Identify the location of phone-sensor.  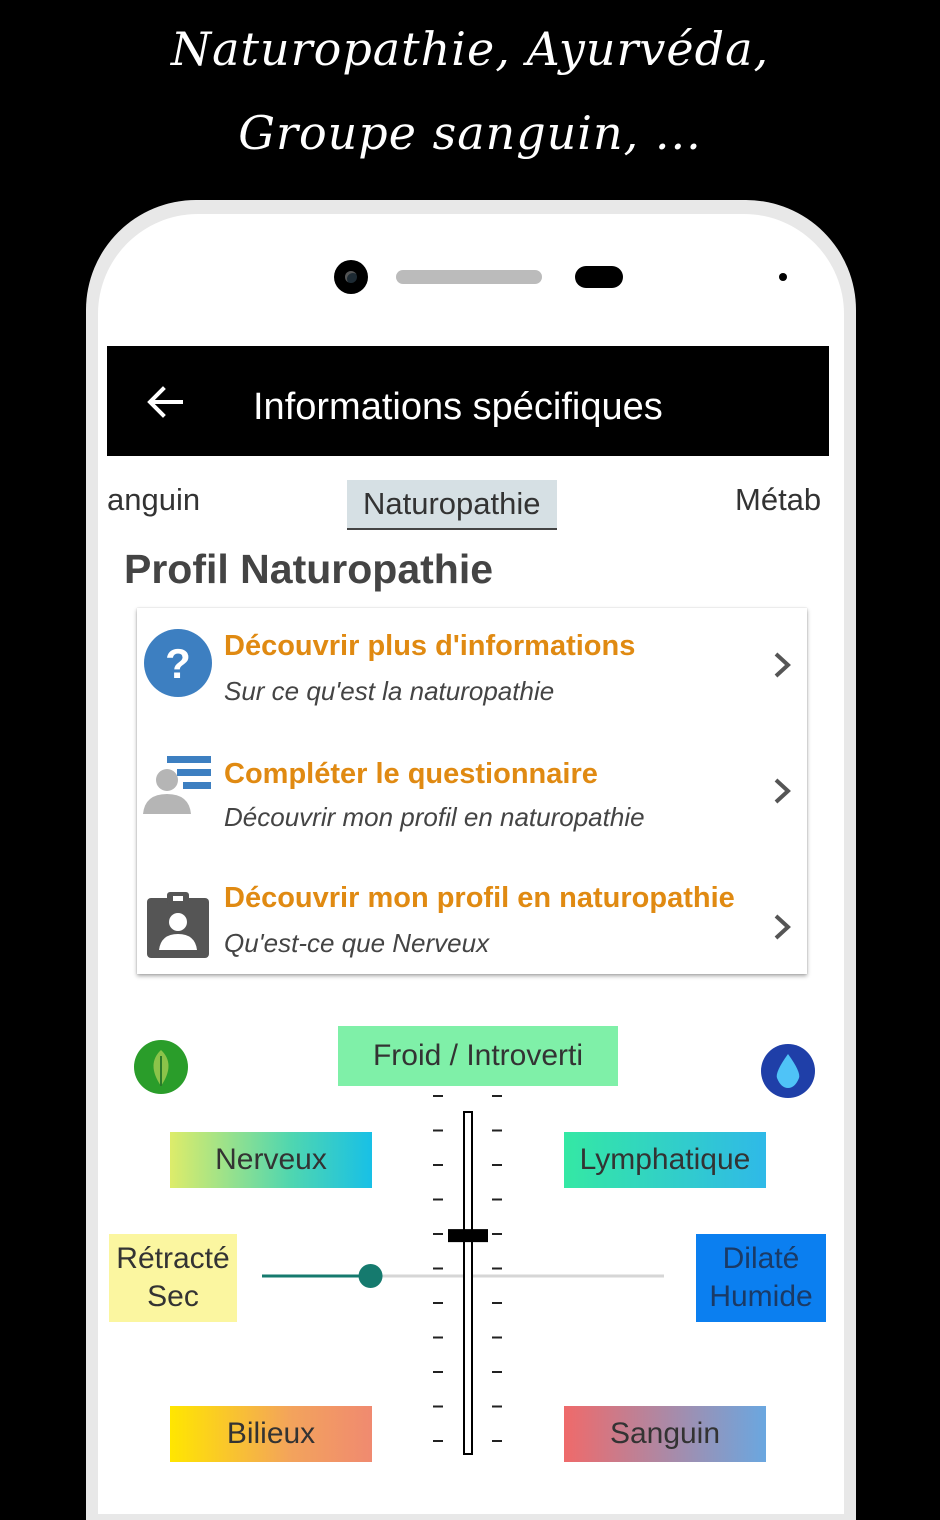
(599, 277).